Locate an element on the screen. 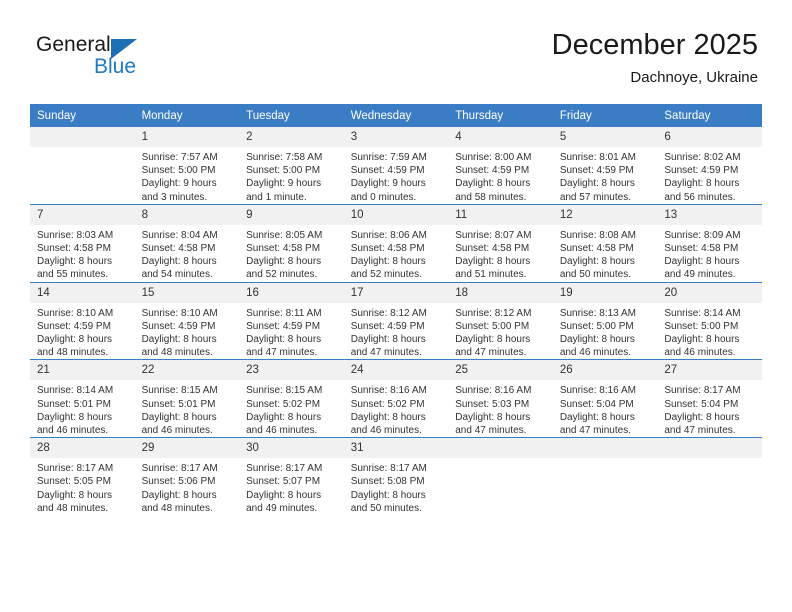  sunset-text: Sunset: 5:03 PM is located at coordinates (492, 404).